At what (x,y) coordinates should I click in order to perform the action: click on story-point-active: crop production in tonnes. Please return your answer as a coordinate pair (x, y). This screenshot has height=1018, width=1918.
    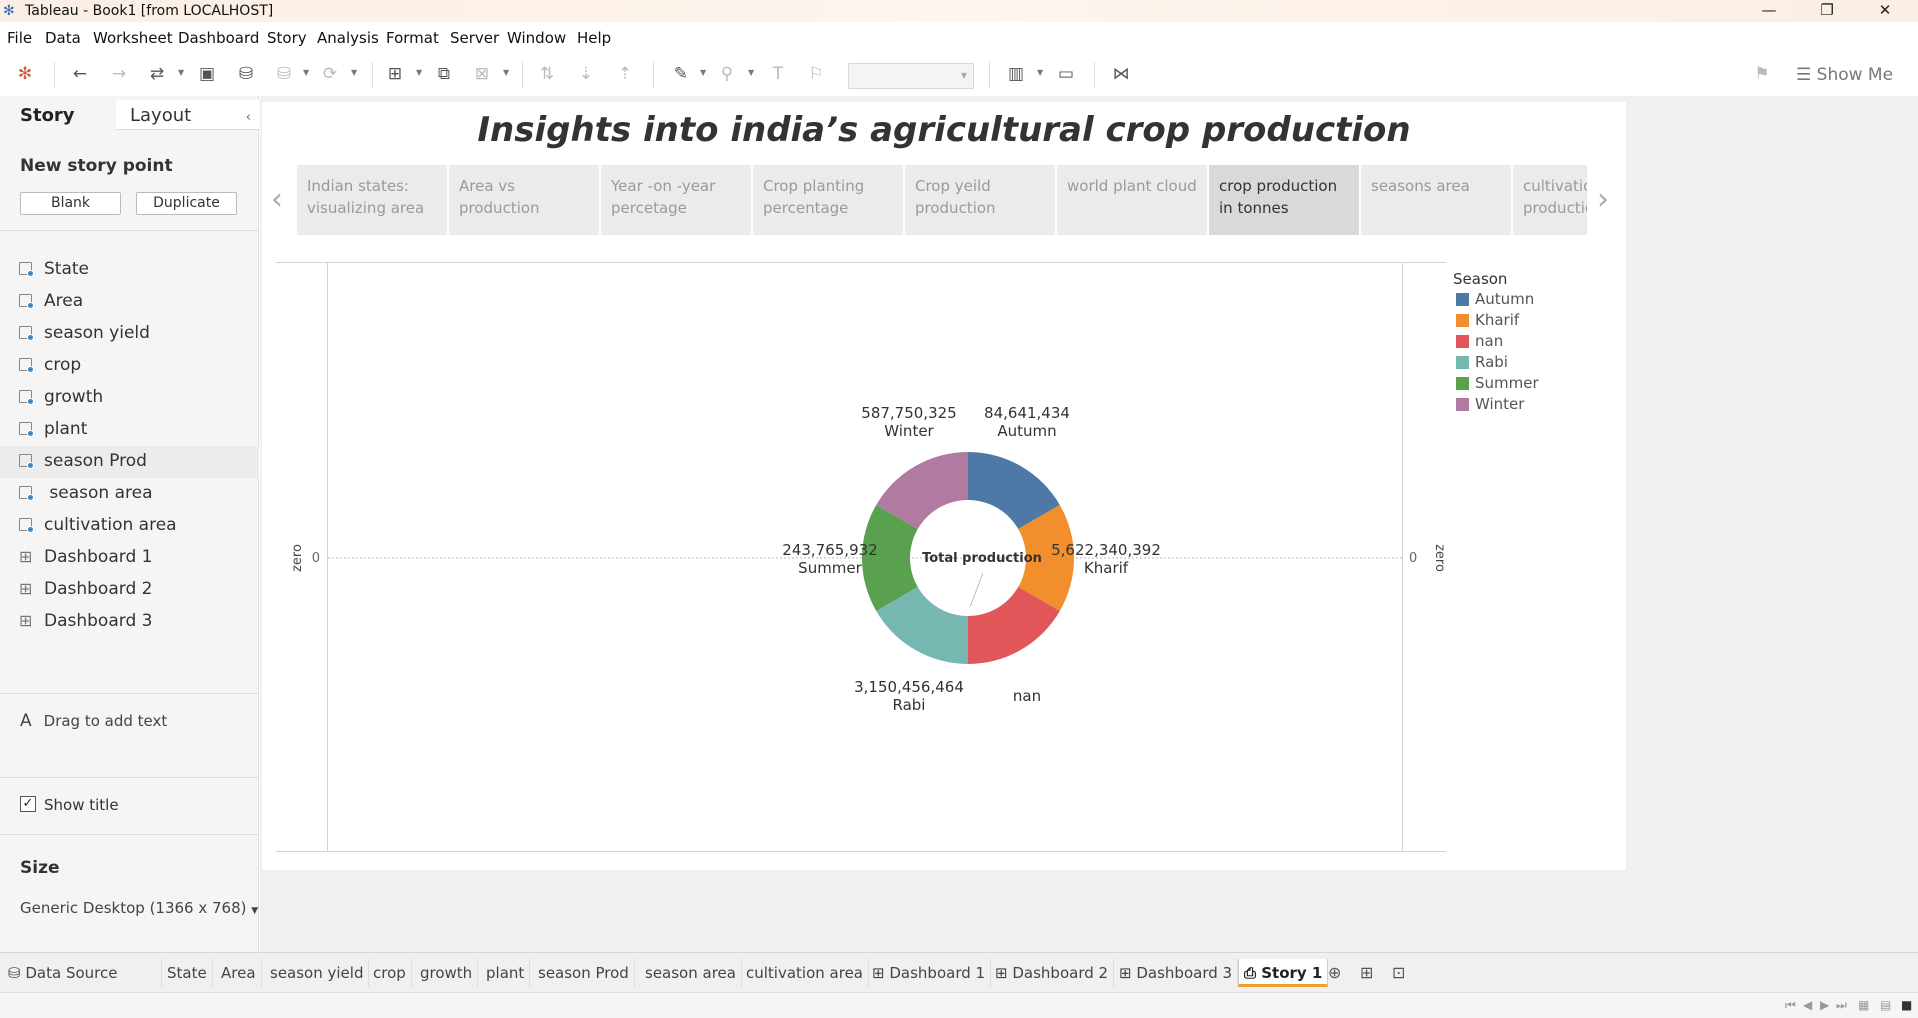
    Looking at the image, I should click on (1284, 200).